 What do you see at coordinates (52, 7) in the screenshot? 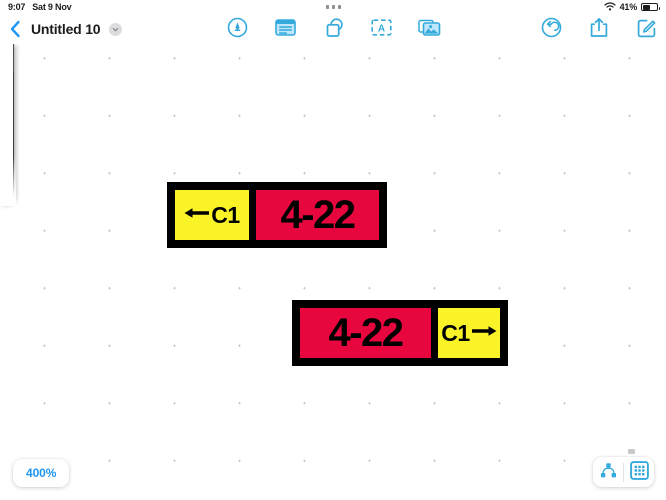
I see `status-date: Sat 9 Nov` at bounding box center [52, 7].